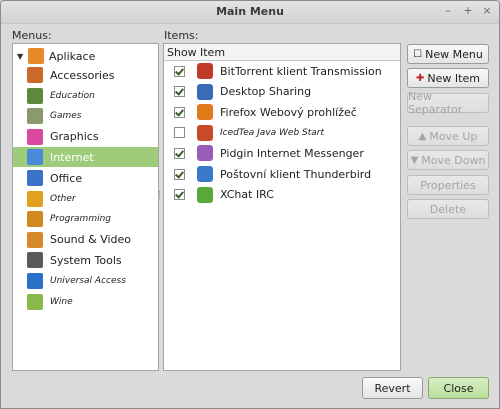 The height and width of the screenshot is (409, 500). Describe the element at coordinates (21, 56) in the screenshot. I see `expander-icon: ▼` at that location.